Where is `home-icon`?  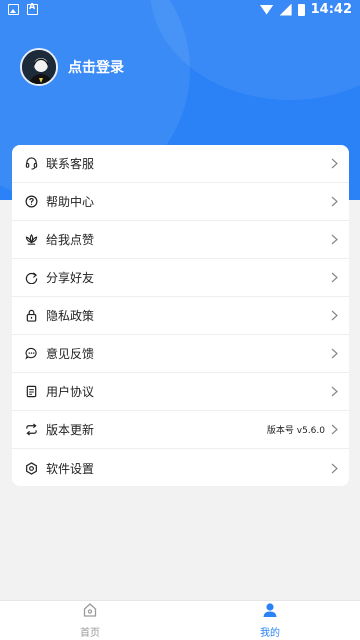 home-icon is located at coordinates (90, 612).